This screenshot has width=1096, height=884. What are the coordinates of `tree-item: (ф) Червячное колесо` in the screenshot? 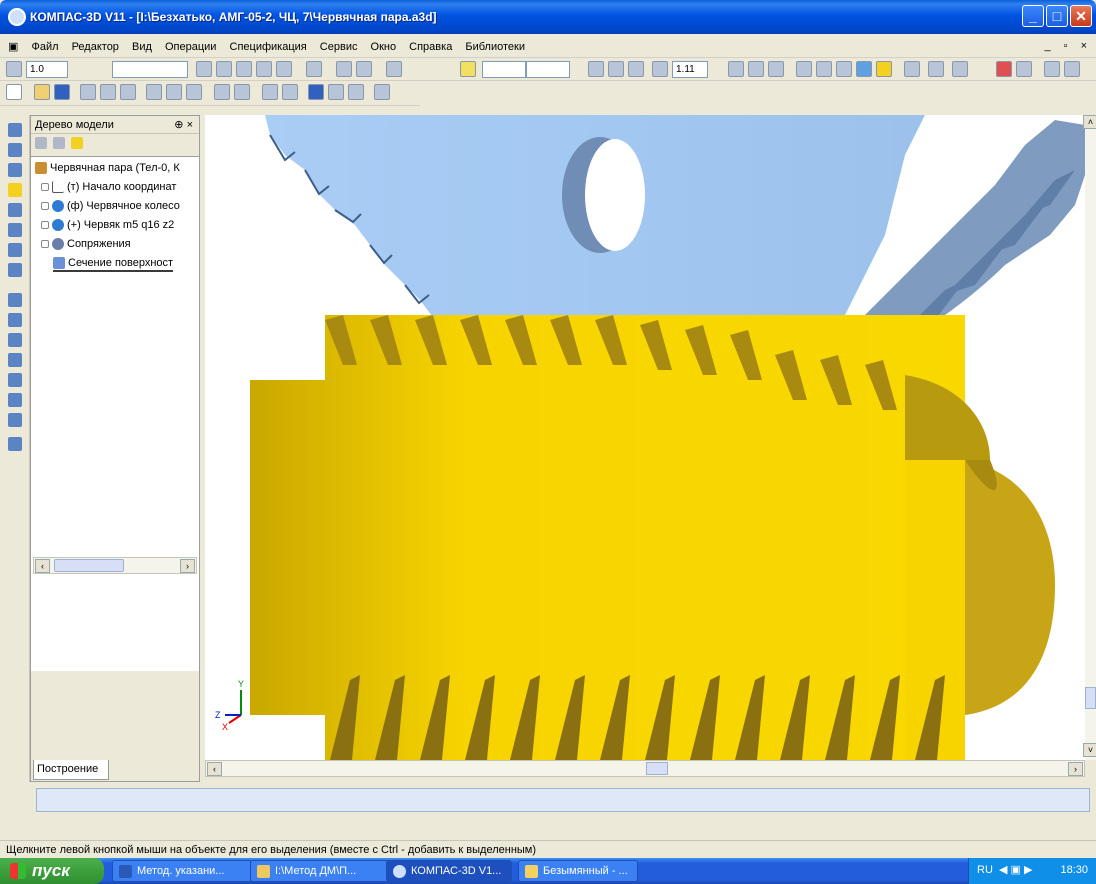 It's located at (110, 206).